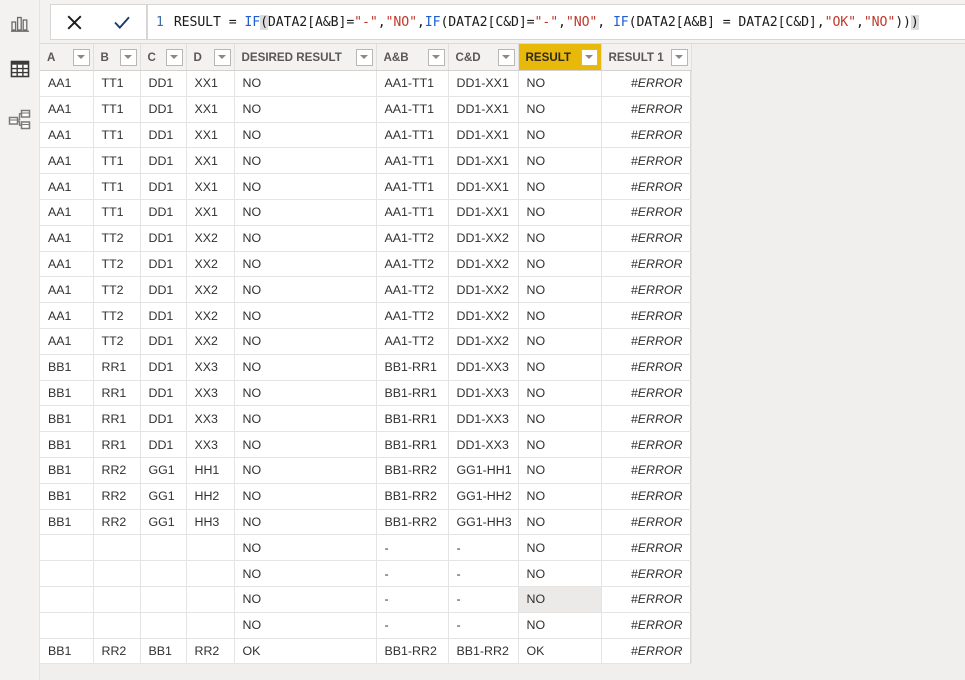 The image size is (965, 680). What do you see at coordinates (646, 57) in the screenshot?
I see `column-header-r1: RESULT 1` at bounding box center [646, 57].